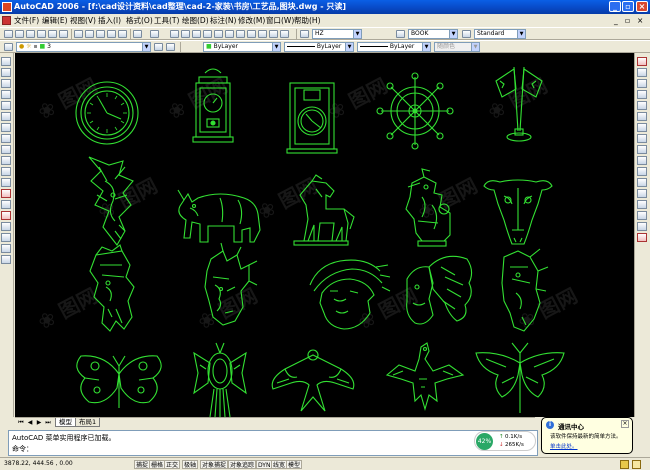 The width and height of the screenshot is (650, 470). Describe the element at coordinates (312, 118) in the screenshot. I see `desk-clock-block` at that location.